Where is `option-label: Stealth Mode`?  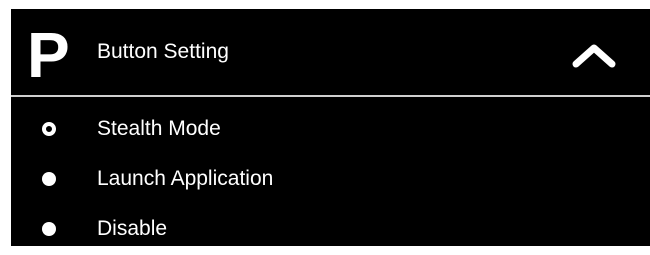 option-label: Stealth Mode is located at coordinates (159, 128).